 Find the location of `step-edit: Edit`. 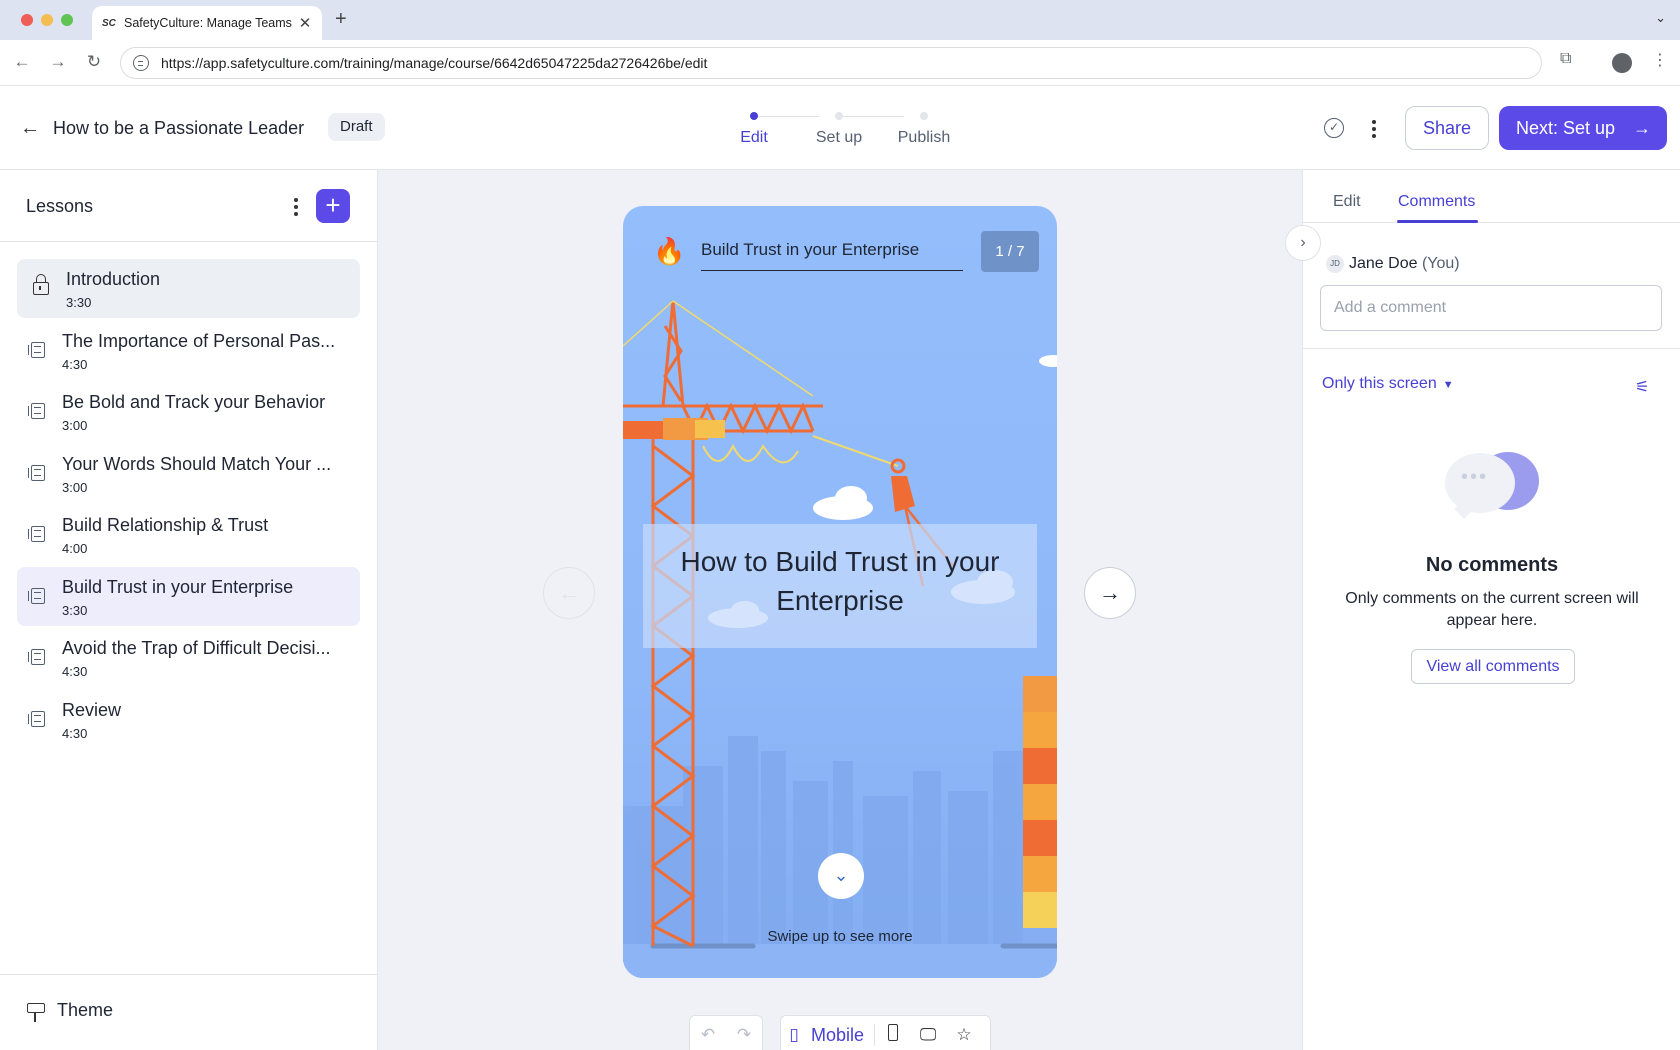

step-edit: Edit is located at coordinates (754, 138).